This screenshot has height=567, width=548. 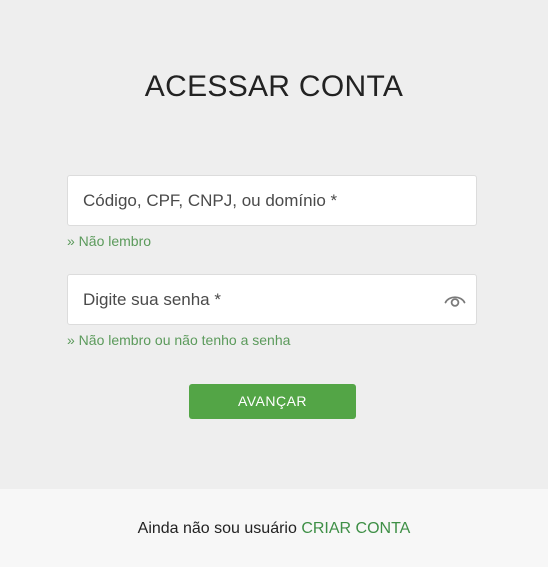 I want to click on submit-button: AVANÇAR, so click(x=272, y=401).